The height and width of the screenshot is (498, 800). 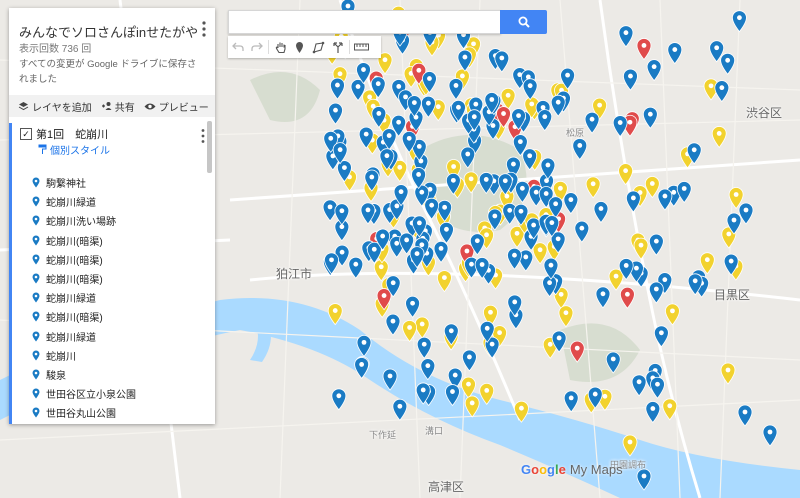 I want to click on hand-tool-button, so click(x=280, y=47).